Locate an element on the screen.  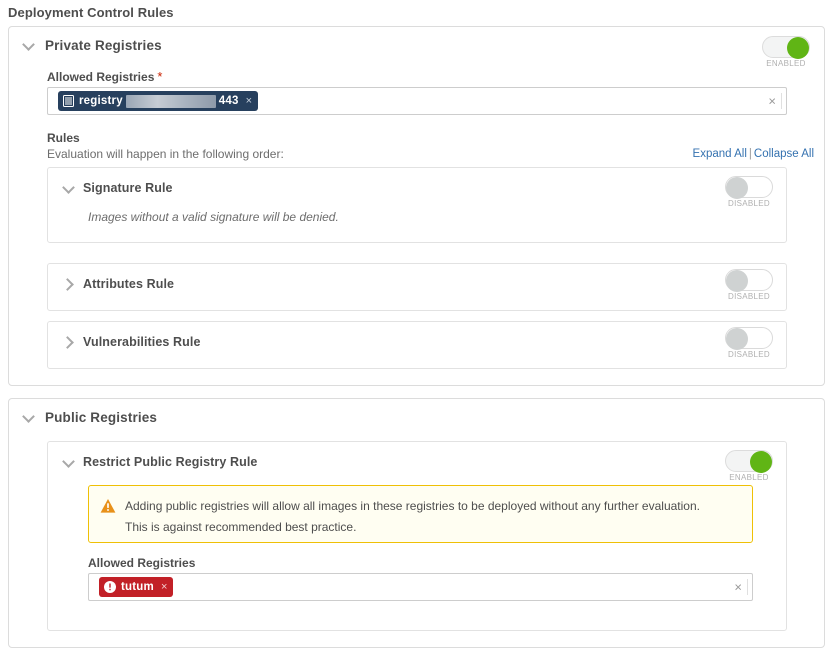
expand-all-link: Expand All is located at coordinates (720, 154).